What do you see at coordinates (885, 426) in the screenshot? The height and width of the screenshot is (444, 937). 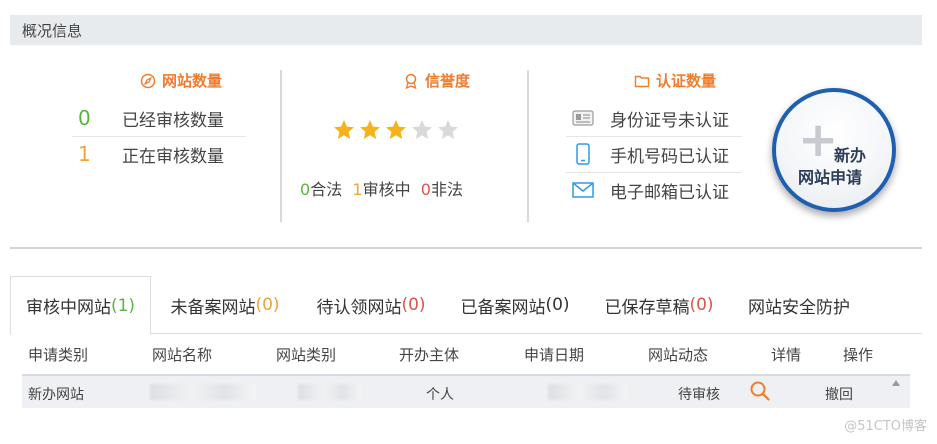 I see `watermark: @51CTO博客` at bounding box center [885, 426].